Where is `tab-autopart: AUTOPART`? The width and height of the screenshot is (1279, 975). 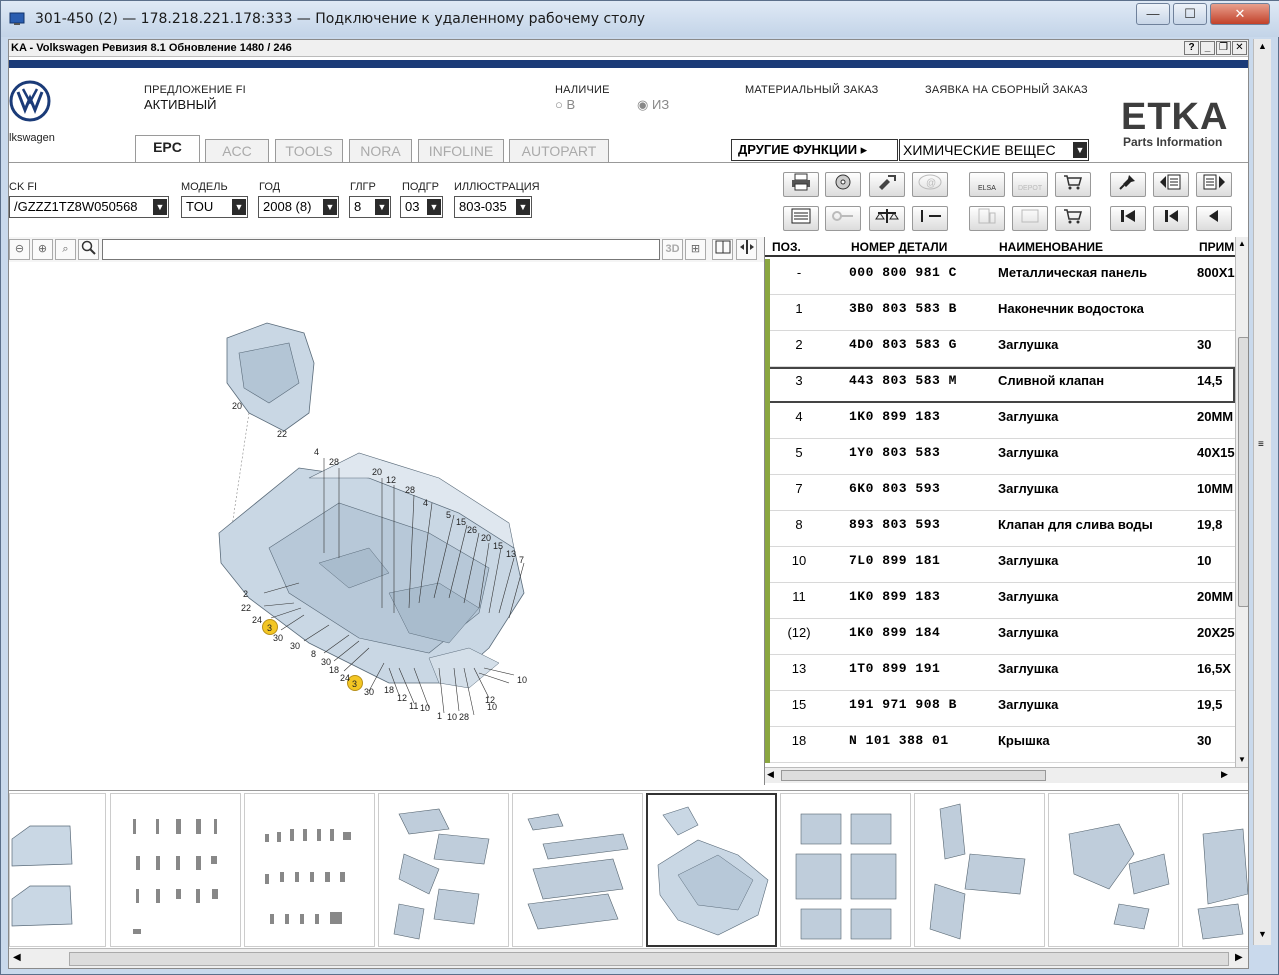
tab-autopart: AUTOPART is located at coordinates (559, 151).